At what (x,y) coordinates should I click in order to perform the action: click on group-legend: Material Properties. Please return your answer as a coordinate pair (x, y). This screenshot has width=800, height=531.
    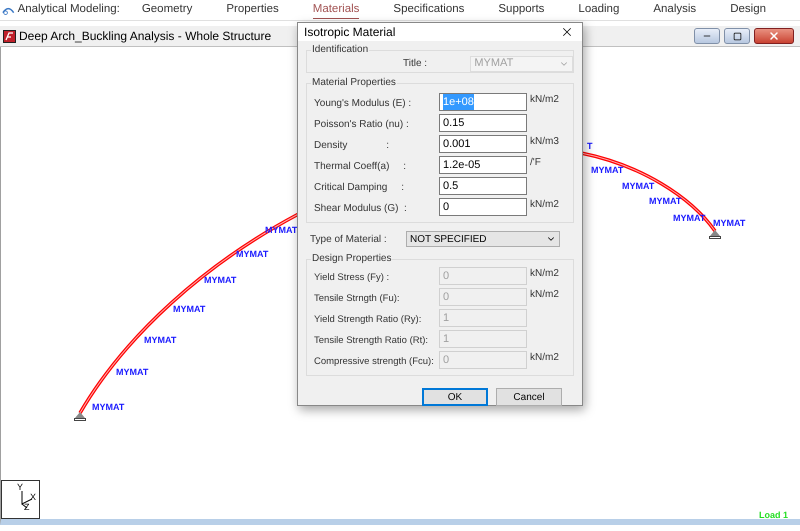
    Looking at the image, I should click on (354, 82).